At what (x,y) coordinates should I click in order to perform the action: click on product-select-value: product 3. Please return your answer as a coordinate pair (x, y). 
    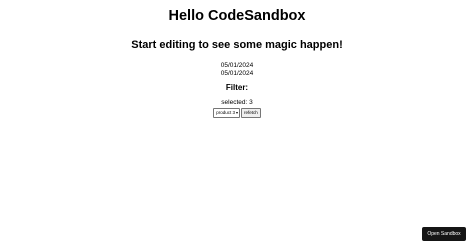
    Looking at the image, I should click on (225, 112).